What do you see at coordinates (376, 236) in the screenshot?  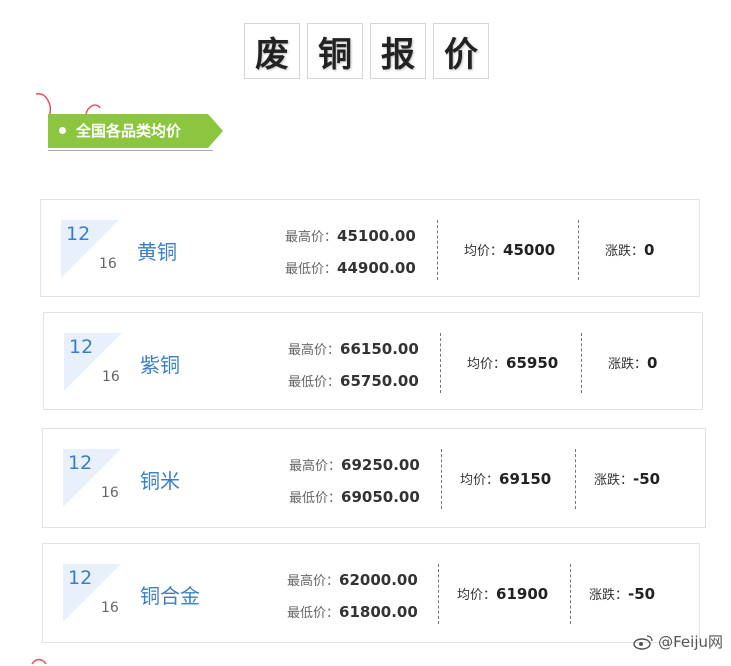 I see `high-price-value: 45100.00` at bounding box center [376, 236].